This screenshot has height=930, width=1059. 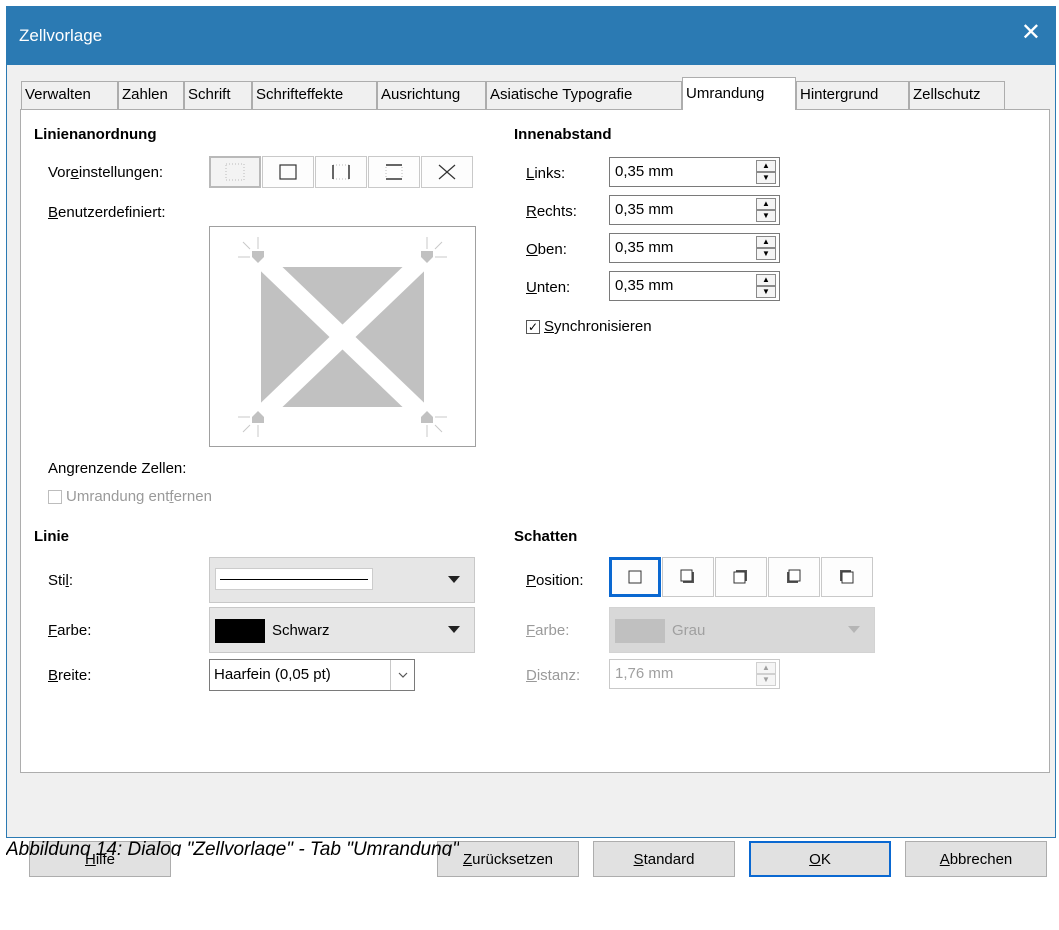 I want to click on user-defined-border-canvas, so click(x=342, y=336).